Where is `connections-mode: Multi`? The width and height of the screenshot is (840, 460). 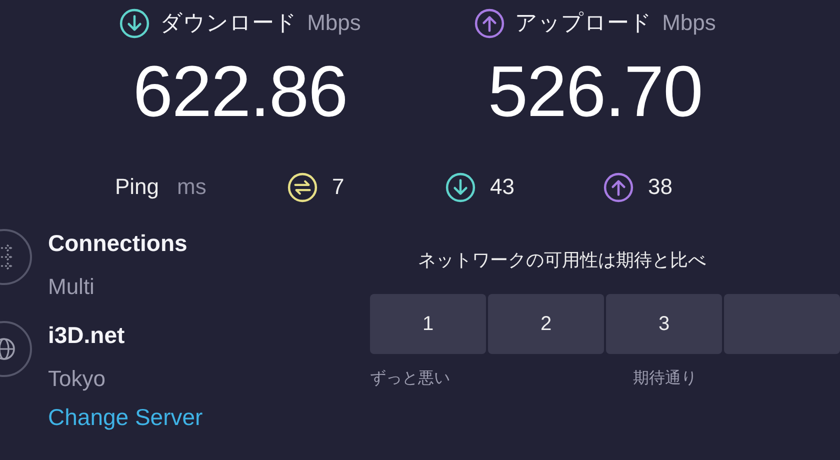
connections-mode: Multi is located at coordinates (71, 287).